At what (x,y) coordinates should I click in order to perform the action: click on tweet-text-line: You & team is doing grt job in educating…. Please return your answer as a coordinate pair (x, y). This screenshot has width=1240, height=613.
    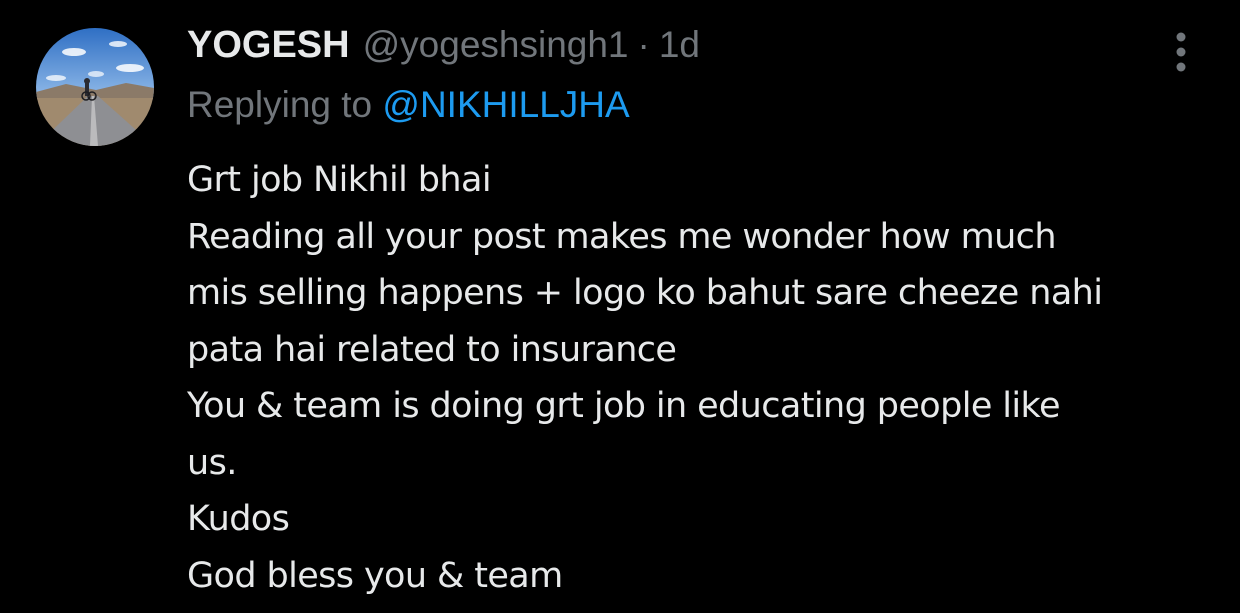
    Looking at the image, I should click on (623, 406).